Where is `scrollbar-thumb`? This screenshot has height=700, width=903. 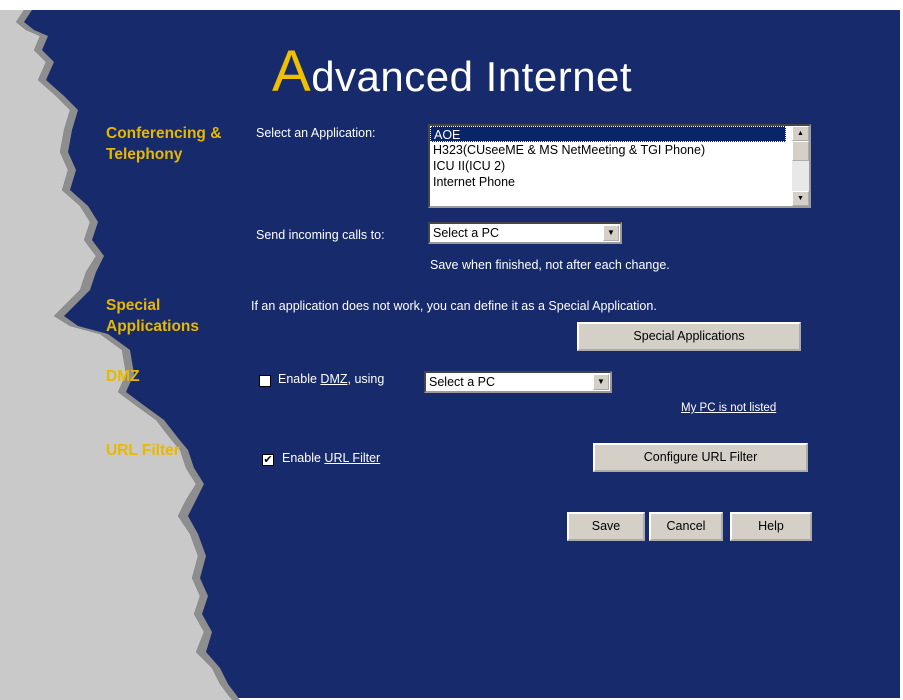
scrollbar-thumb is located at coordinates (800, 151).